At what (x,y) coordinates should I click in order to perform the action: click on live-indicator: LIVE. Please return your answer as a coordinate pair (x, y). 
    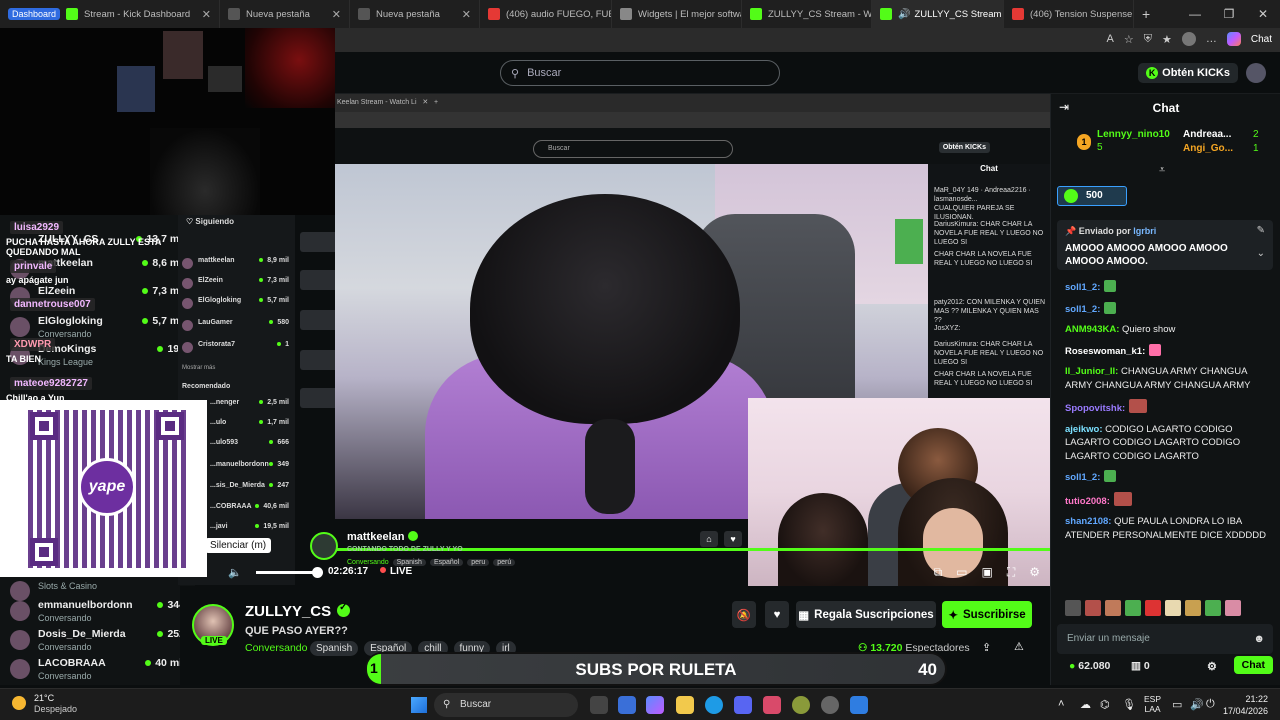
    Looking at the image, I should click on (396, 571).